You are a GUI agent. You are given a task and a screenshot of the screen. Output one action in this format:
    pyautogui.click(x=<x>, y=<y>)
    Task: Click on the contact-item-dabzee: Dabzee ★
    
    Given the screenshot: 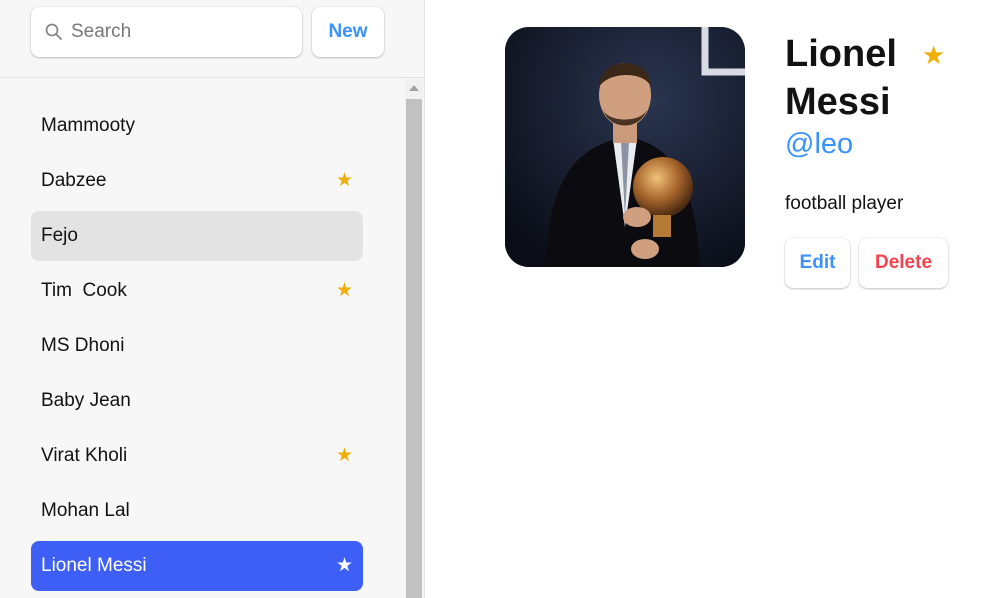 What is the action you would take?
    pyautogui.click(x=197, y=181)
    